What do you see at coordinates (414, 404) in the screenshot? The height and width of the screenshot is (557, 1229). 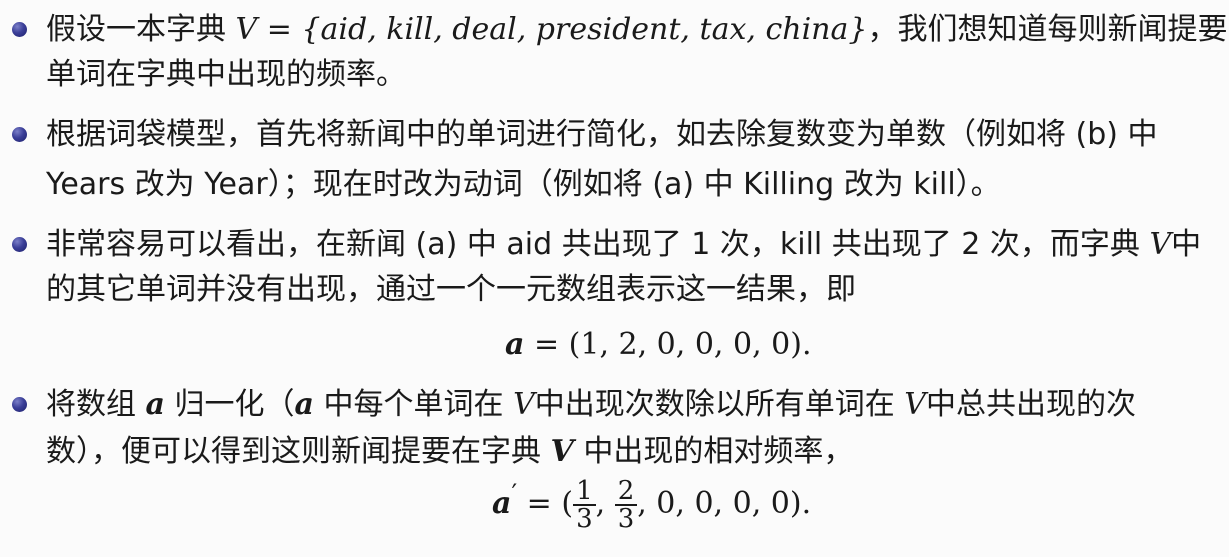 I see `item4-text-c: 中每个单词在` at bounding box center [414, 404].